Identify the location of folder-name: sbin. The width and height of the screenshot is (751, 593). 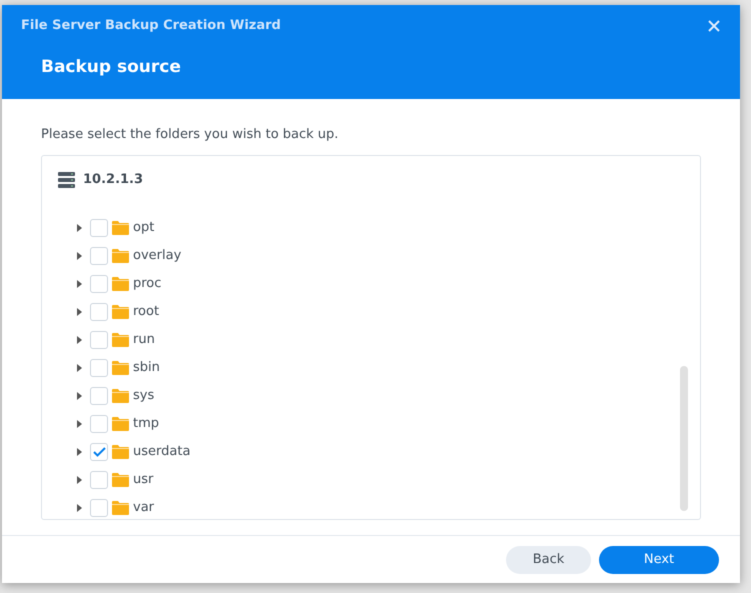
(146, 368).